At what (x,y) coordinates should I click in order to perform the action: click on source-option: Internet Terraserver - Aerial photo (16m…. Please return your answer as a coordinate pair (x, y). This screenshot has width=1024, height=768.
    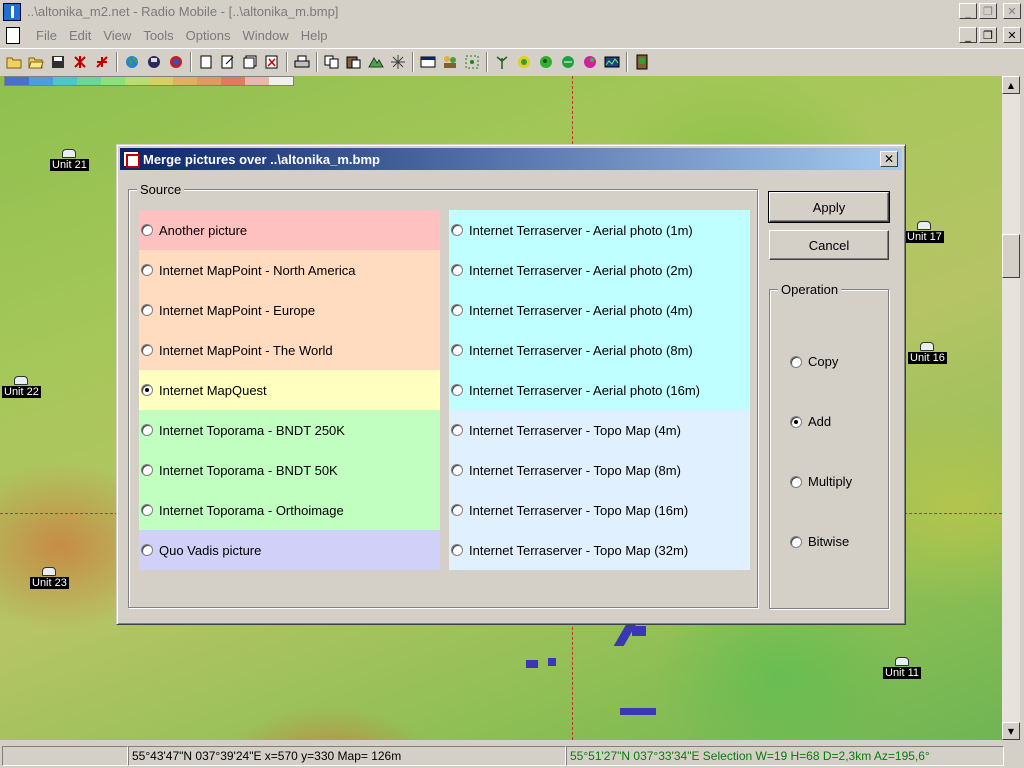
    Looking at the image, I should click on (599, 390).